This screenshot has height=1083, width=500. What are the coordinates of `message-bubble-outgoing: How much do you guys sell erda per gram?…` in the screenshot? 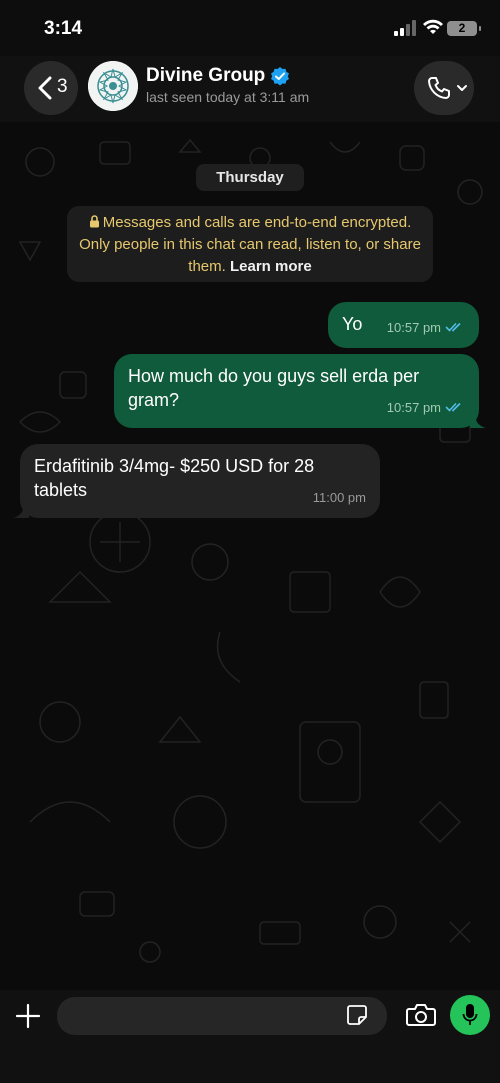 It's located at (300, 391).